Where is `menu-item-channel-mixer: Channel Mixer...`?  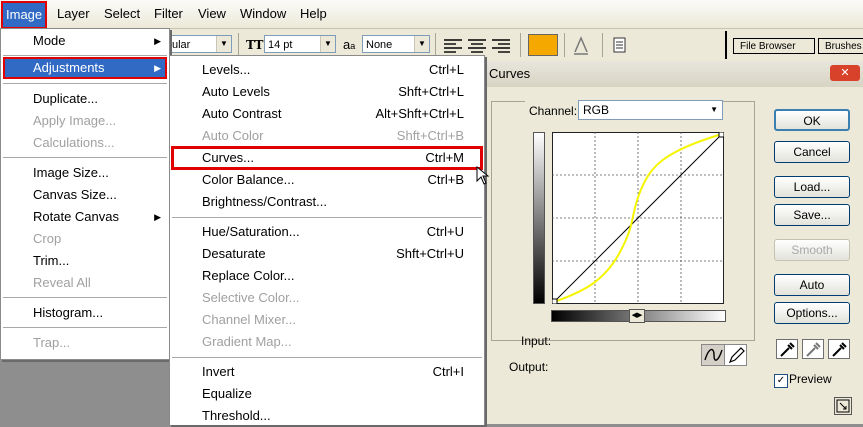
menu-item-channel-mixer: Channel Mixer... is located at coordinates (327, 320).